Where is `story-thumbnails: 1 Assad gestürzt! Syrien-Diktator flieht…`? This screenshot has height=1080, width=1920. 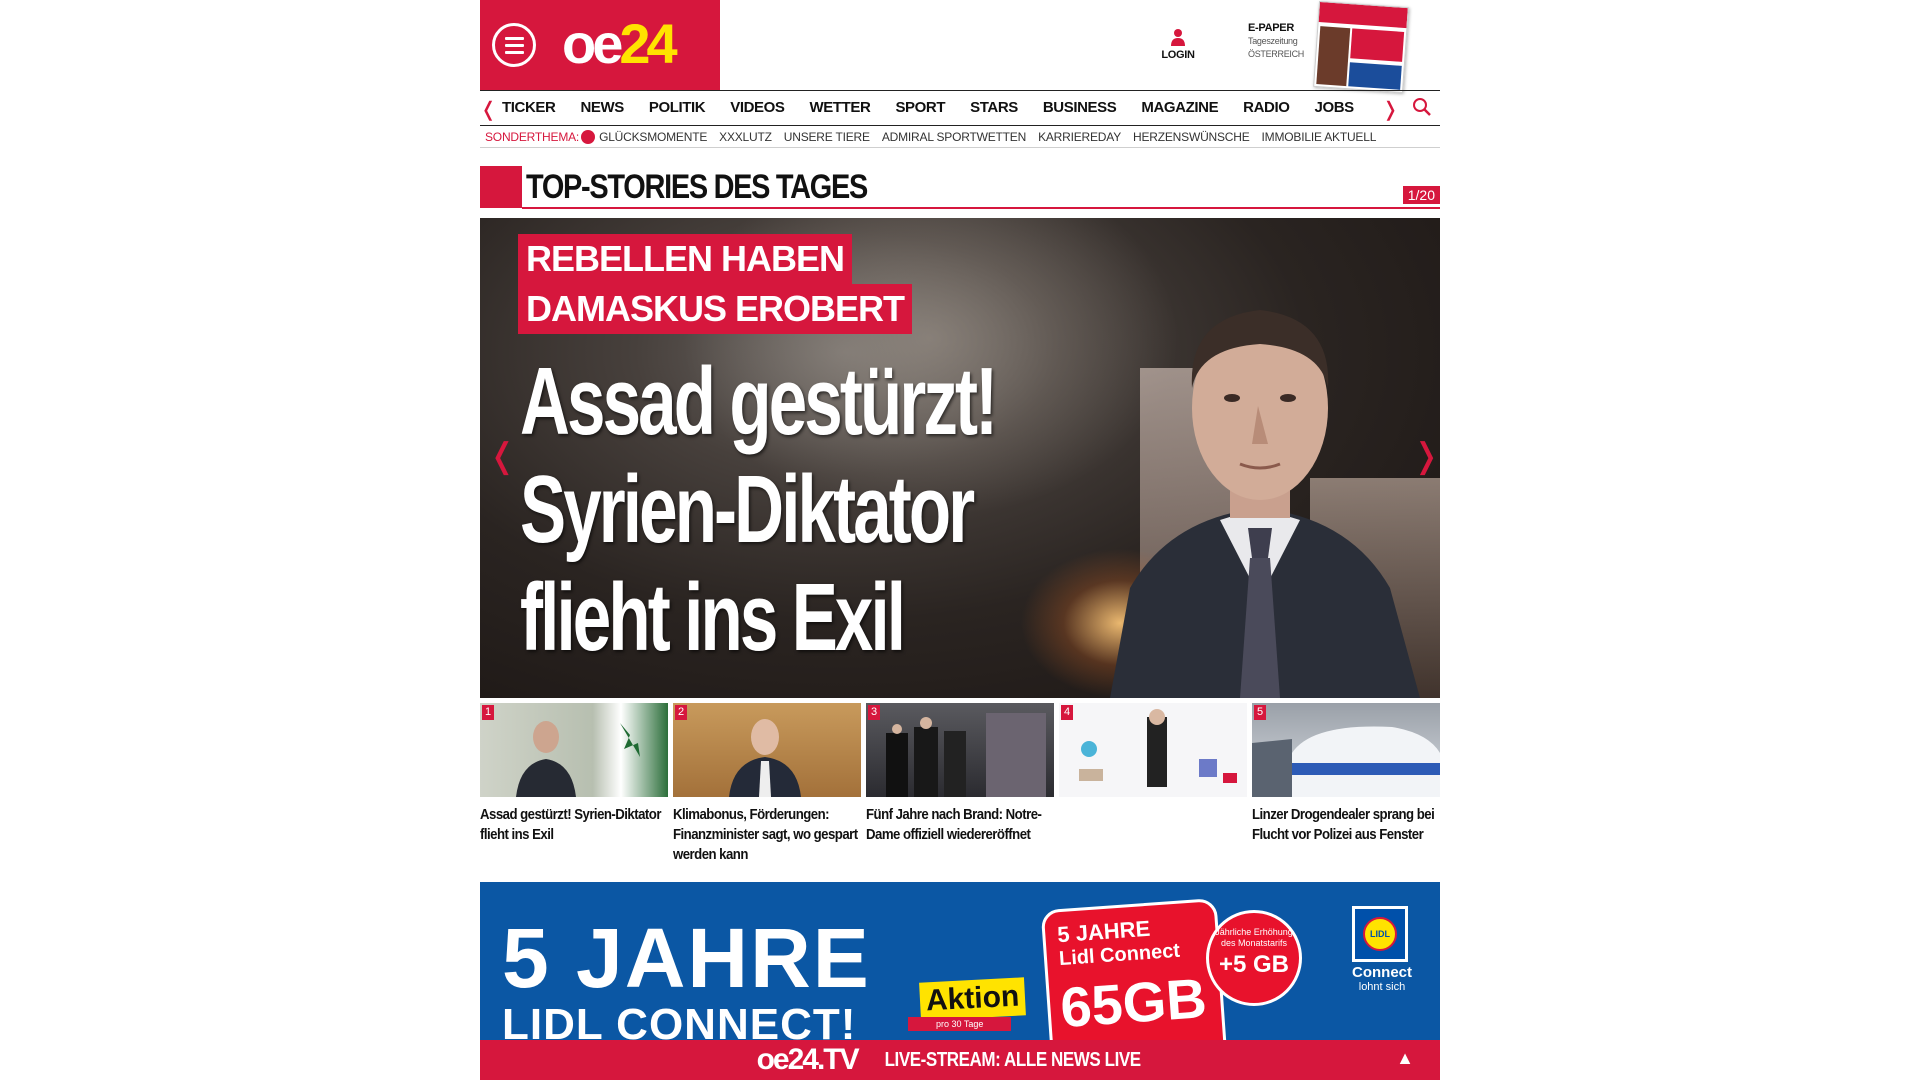
story-thumbnails: 1 Assad gestürzt! Syrien-Diktator flieht… is located at coordinates (960, 788).